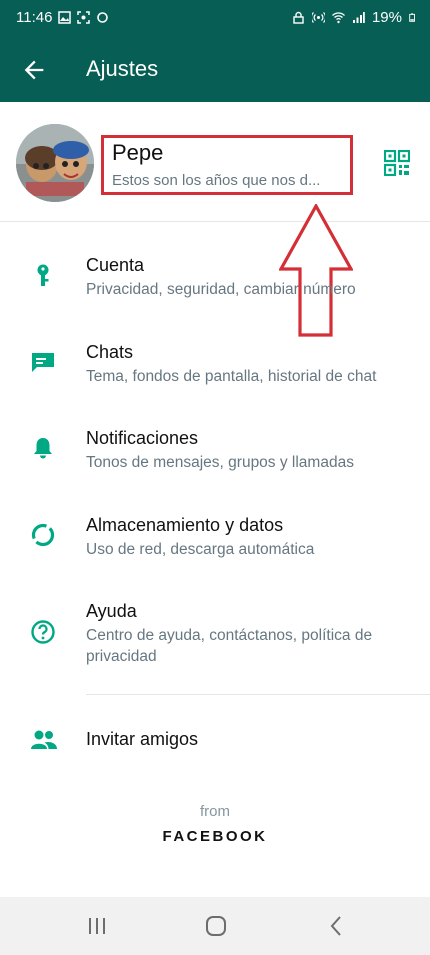 This screenshot has width=430, height=955. Describe the element at coordinates (215, 740) in the screenshot. I see `menu-item-invitar: Invitar amigos` at that location.